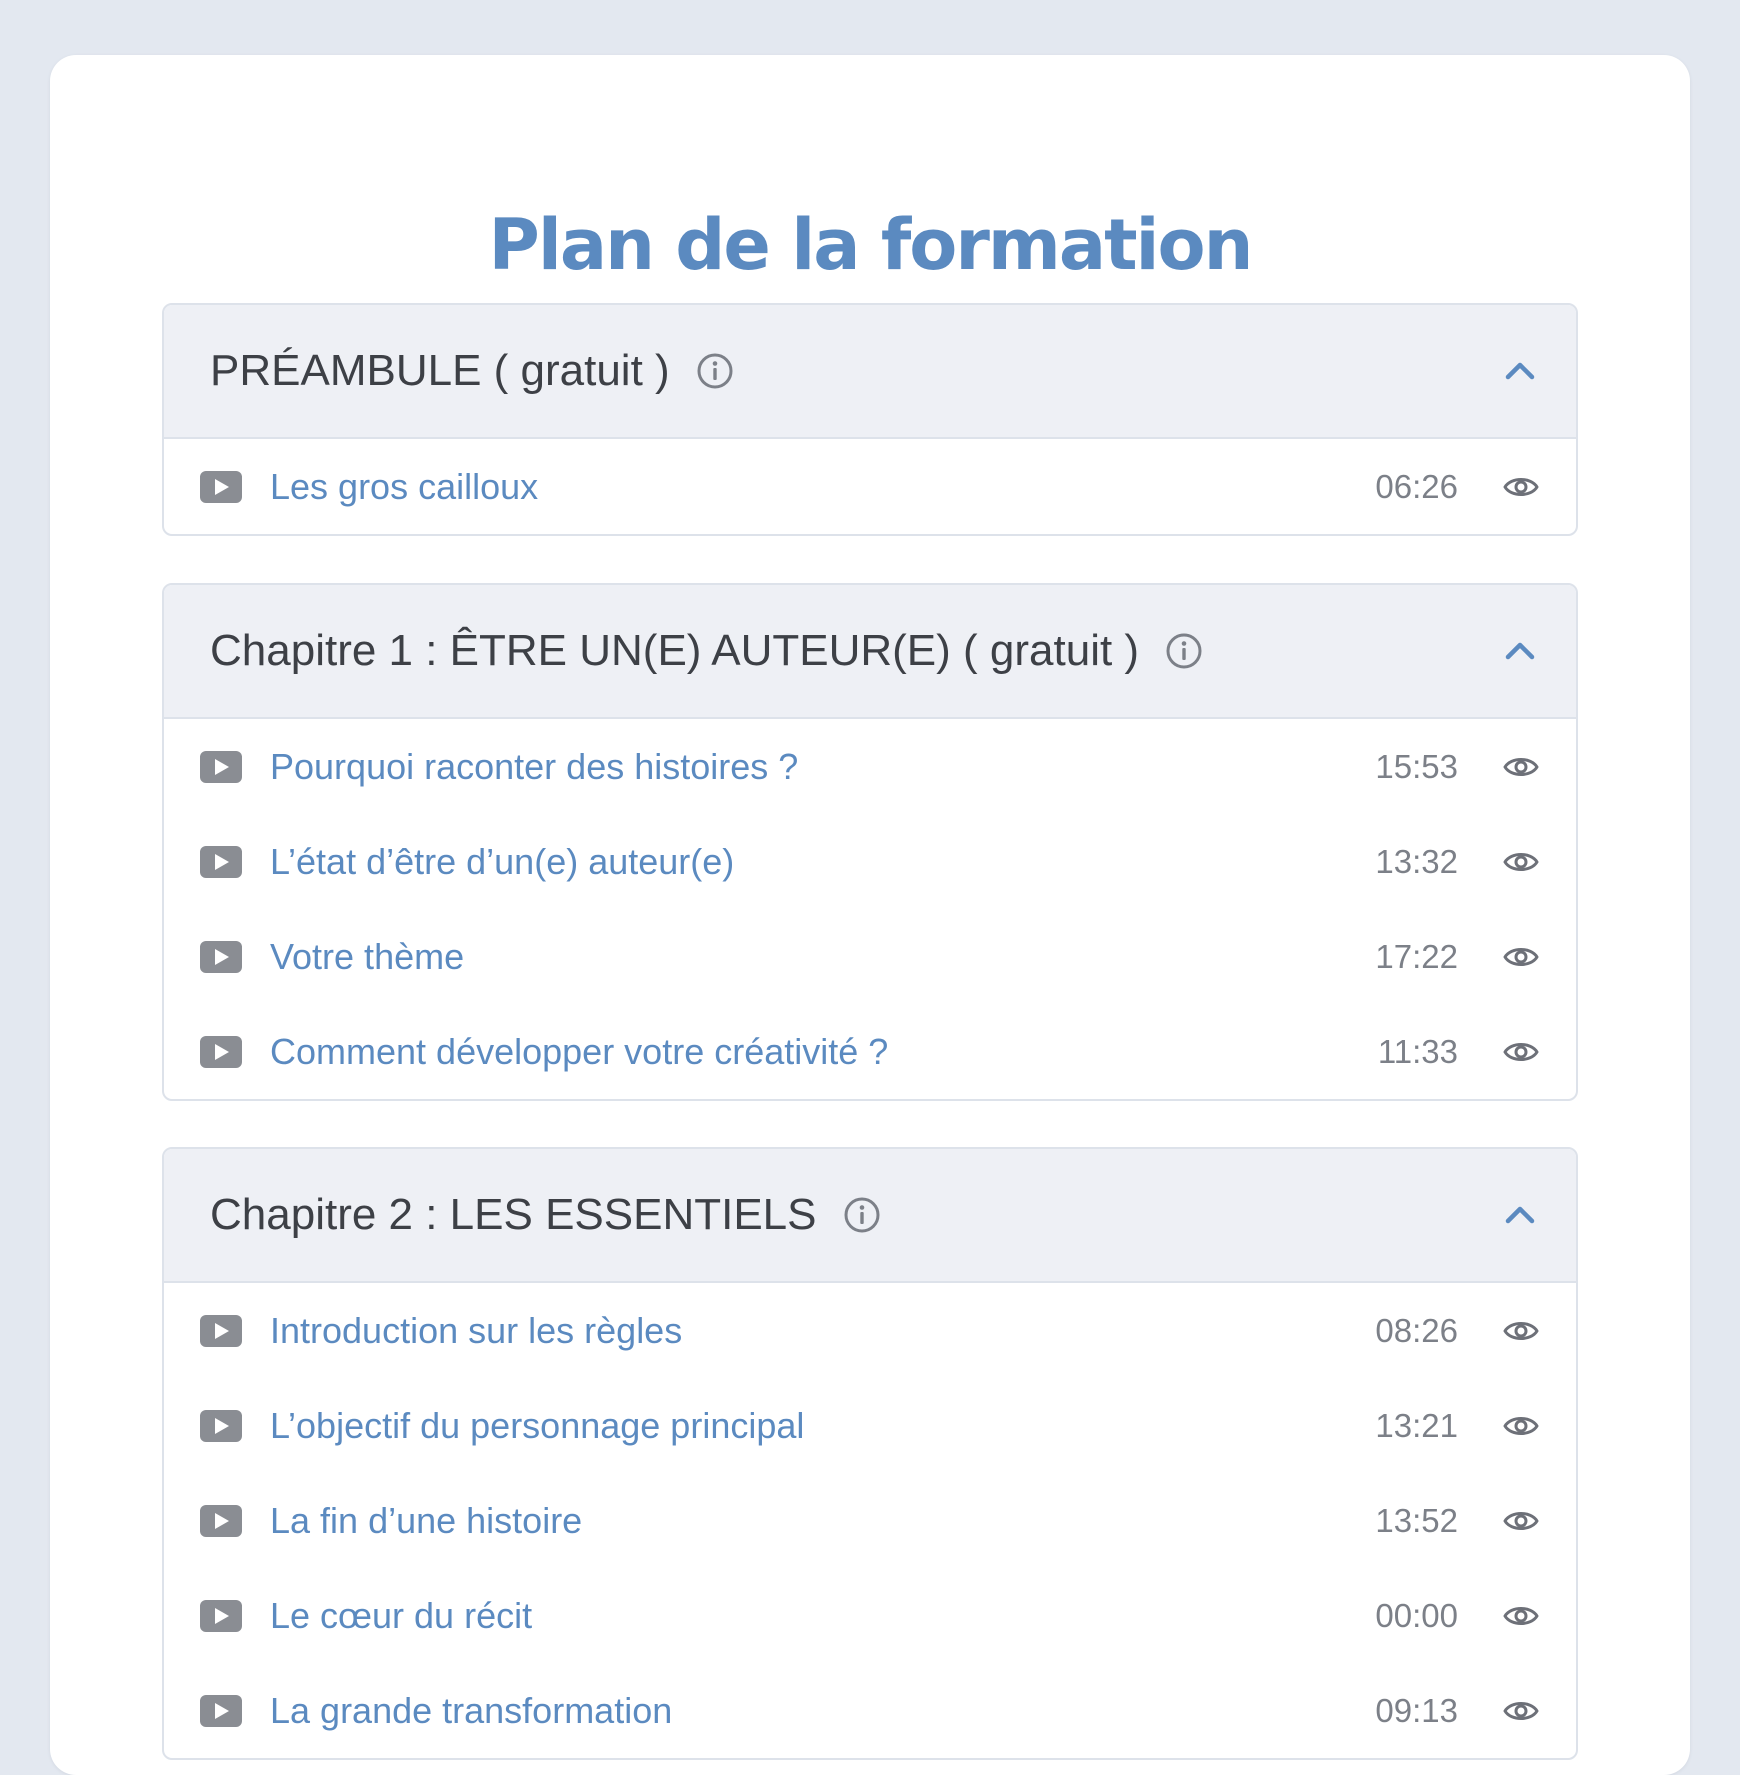 This screenshot has height=1775, width=1740. What do you see at coordinates (870, 1615) in the screenshot?
I see `lesson-row: Le cœur du récit 00:00` at bounding box center [870, 1615].